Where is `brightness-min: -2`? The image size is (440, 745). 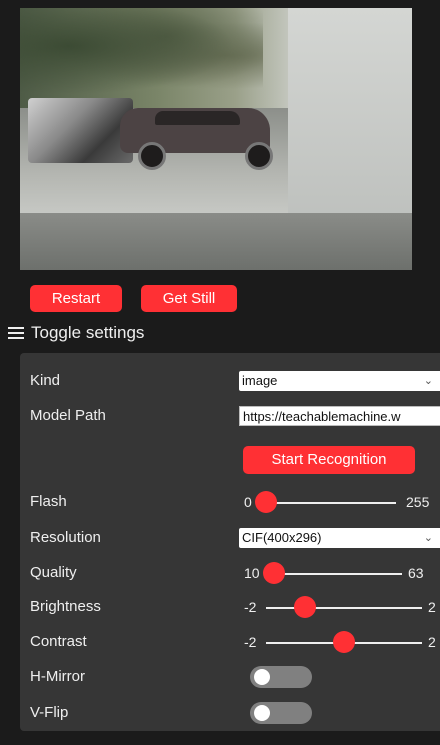 brightness-min: -2 is located at coordinates (250, 607).